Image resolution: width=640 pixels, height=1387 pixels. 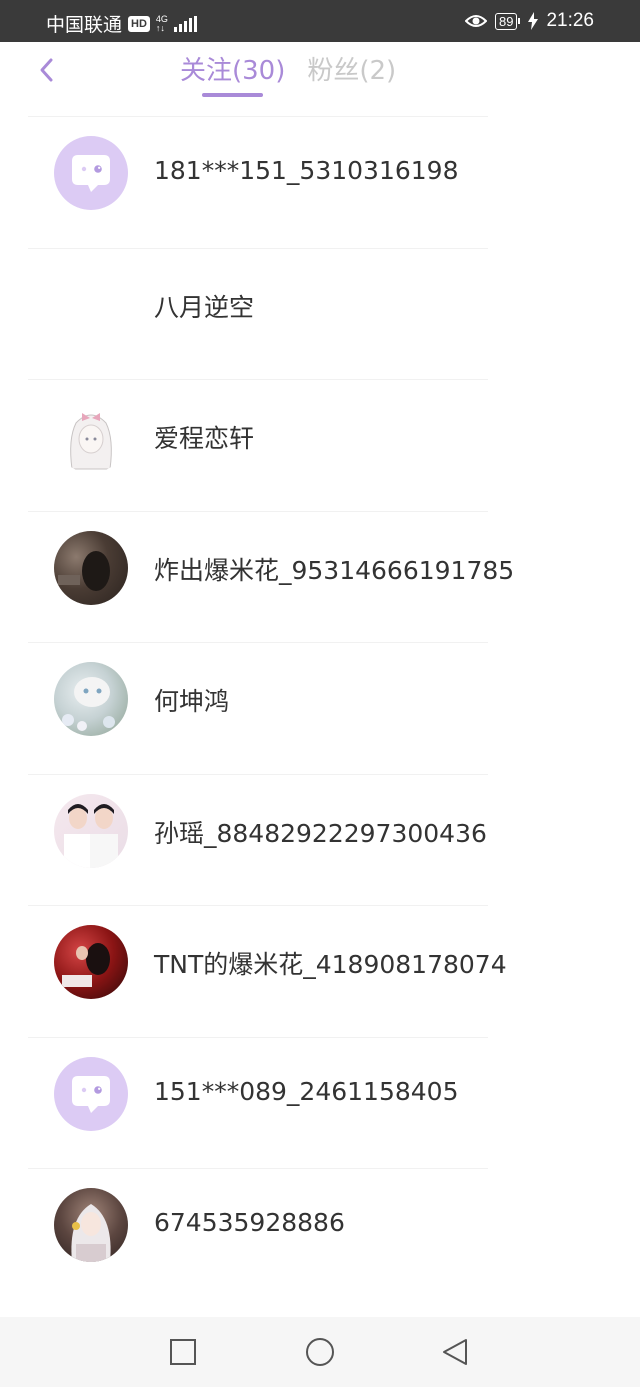 I want to click on list-item: 674535928886, so click(x=320, y=1234).